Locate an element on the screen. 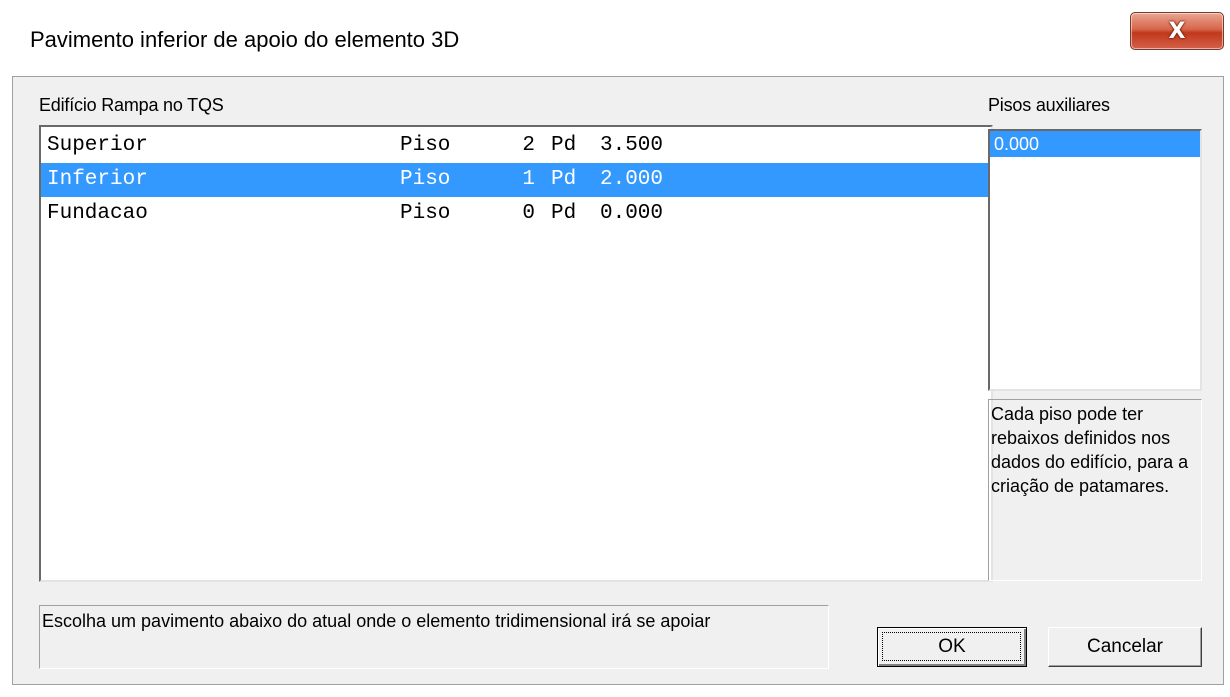  floor-name: Inferior is located at coordinates (97, 179).